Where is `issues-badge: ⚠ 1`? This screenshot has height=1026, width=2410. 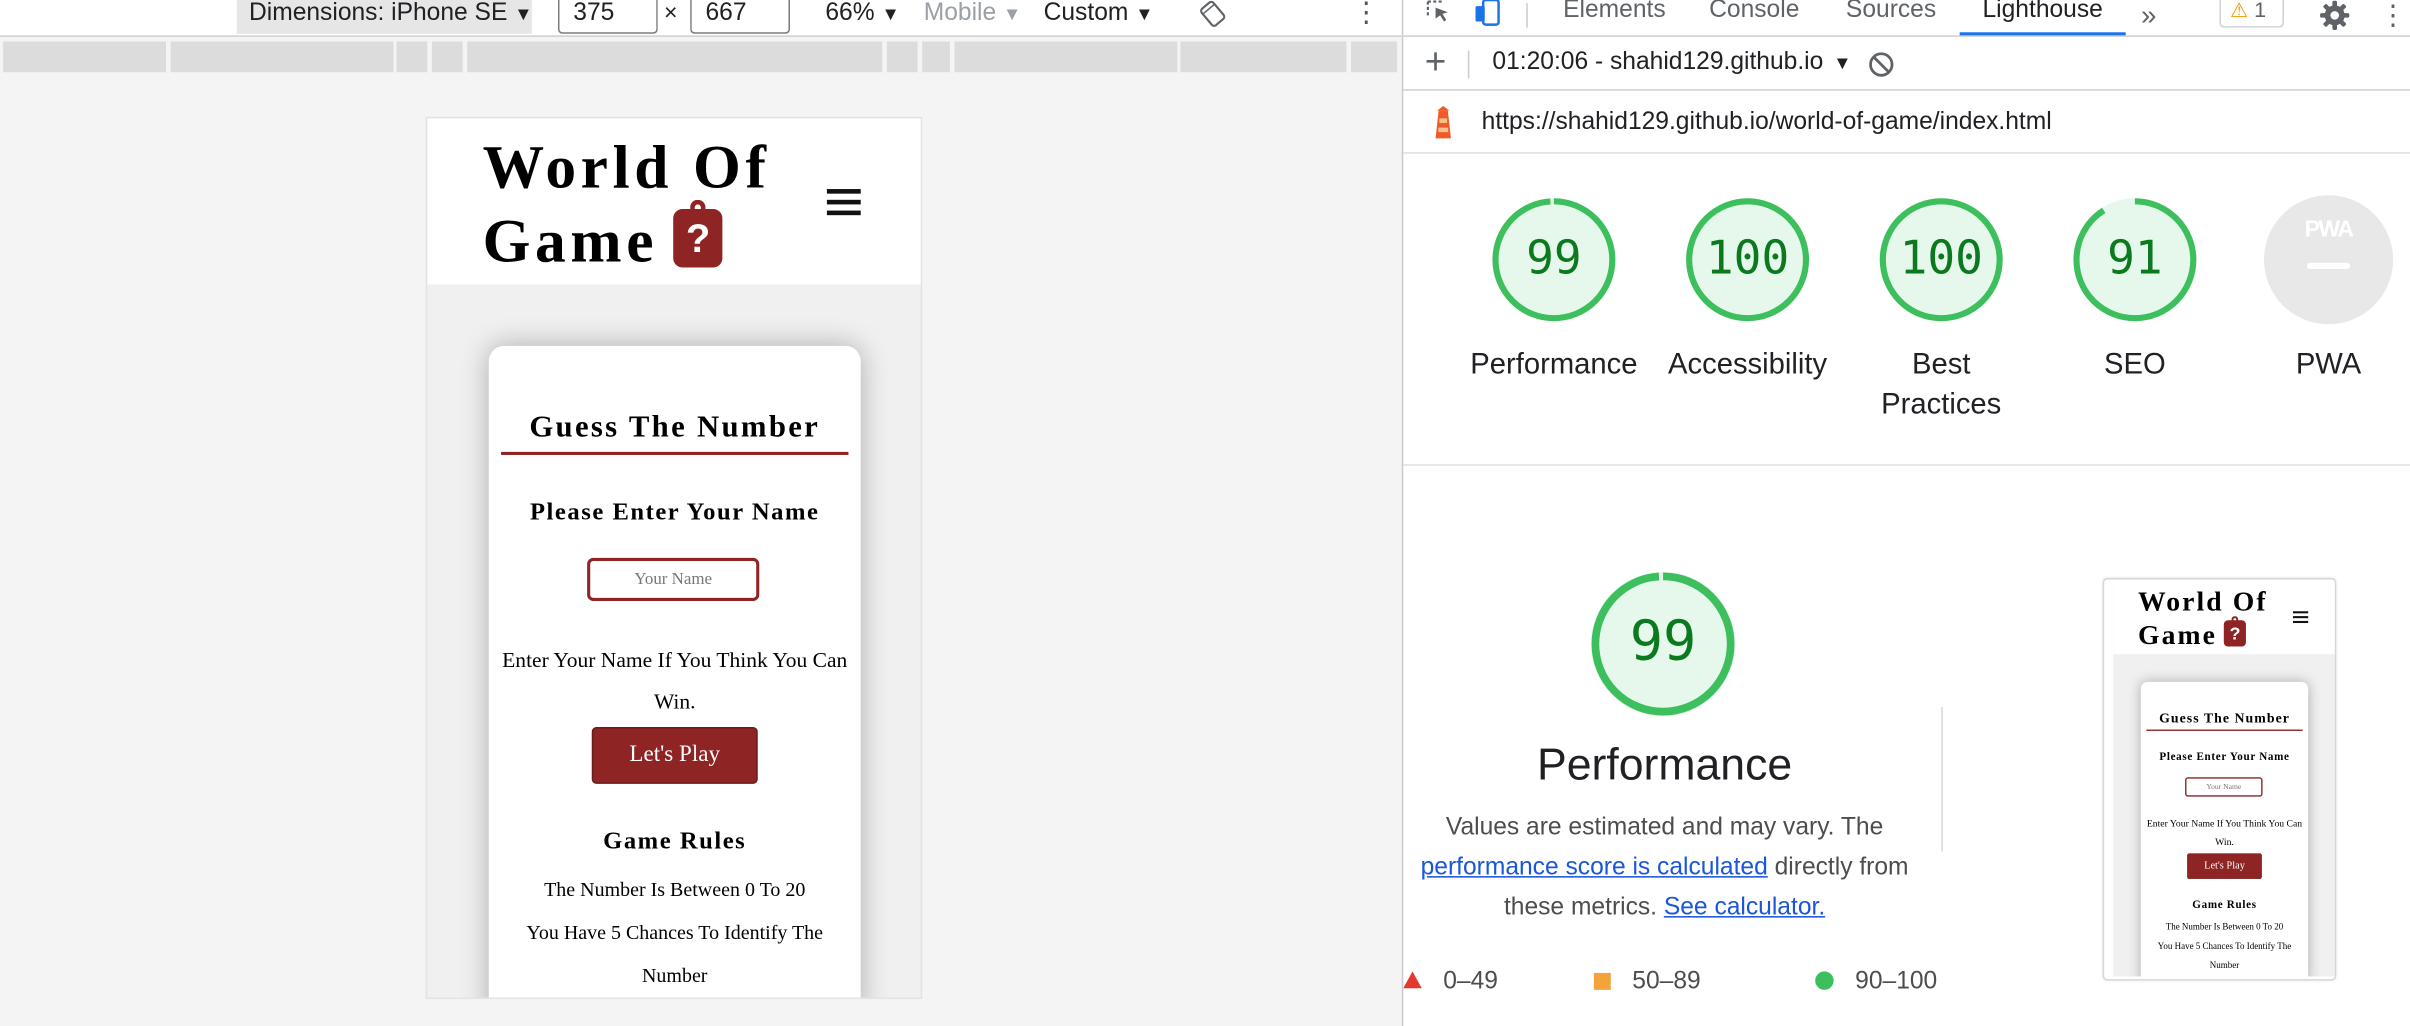
issues-badge: ⚠ 1 is located at coordinates (2251, 14).